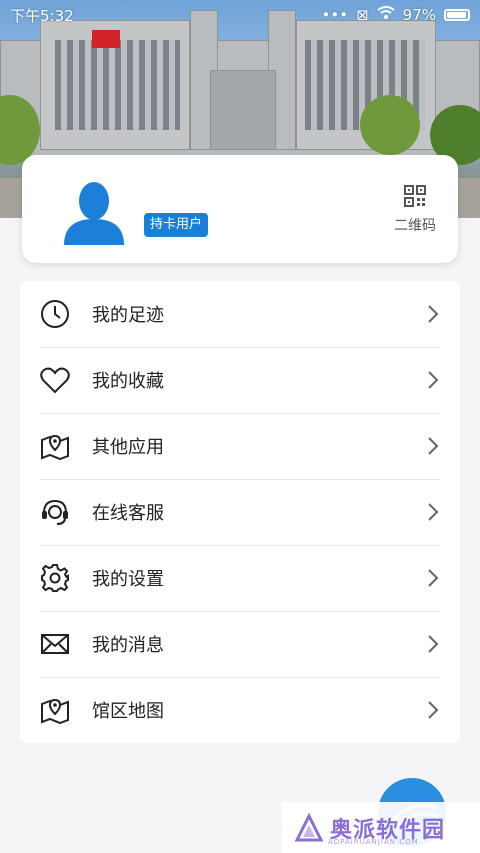 Image resolution: width=480 pixels, height=853 pixels. What do you see at coordinates (55, 644) in the screenshot?
I see `mail-icon` at bounding box center [55, 644].